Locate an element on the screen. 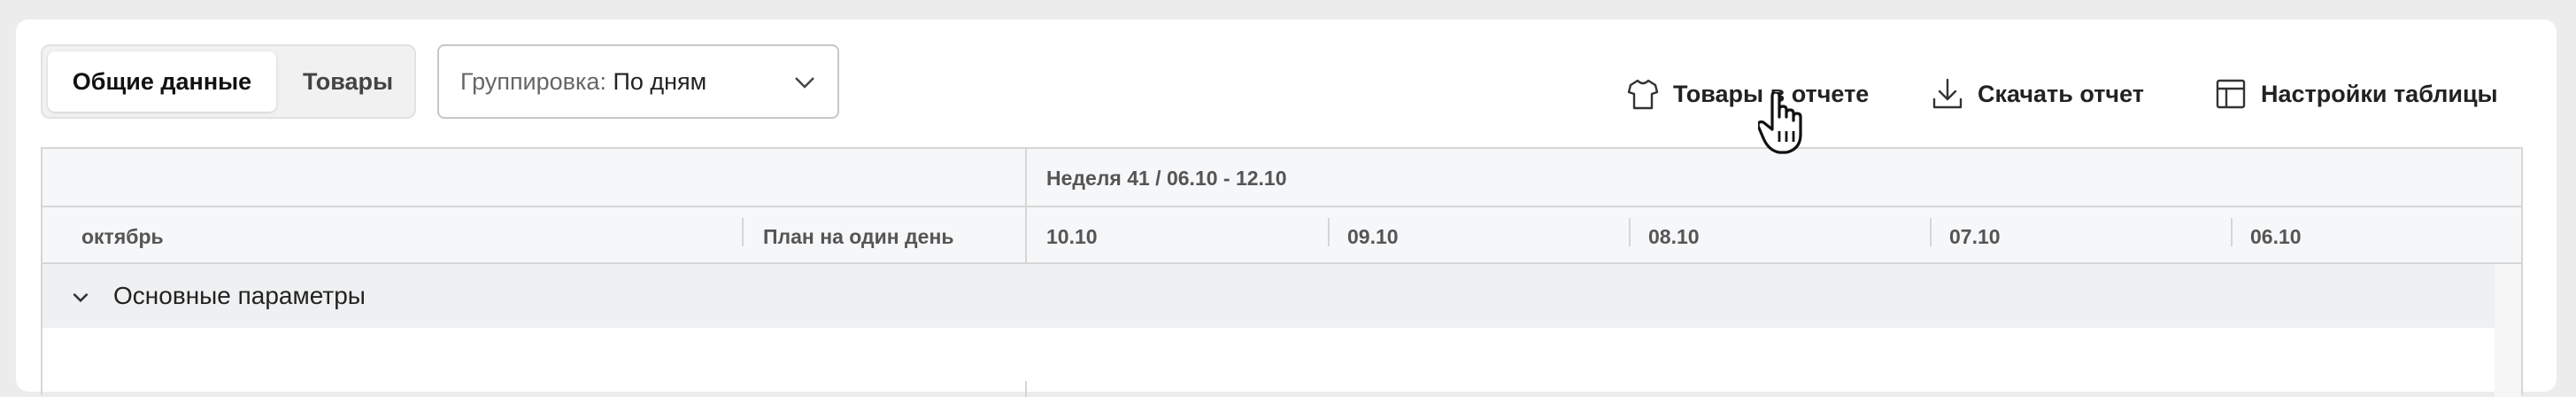 The width and height of the screenshot is (2576, 397). hand-cursor-icon is located at coordinates (1780, 123).